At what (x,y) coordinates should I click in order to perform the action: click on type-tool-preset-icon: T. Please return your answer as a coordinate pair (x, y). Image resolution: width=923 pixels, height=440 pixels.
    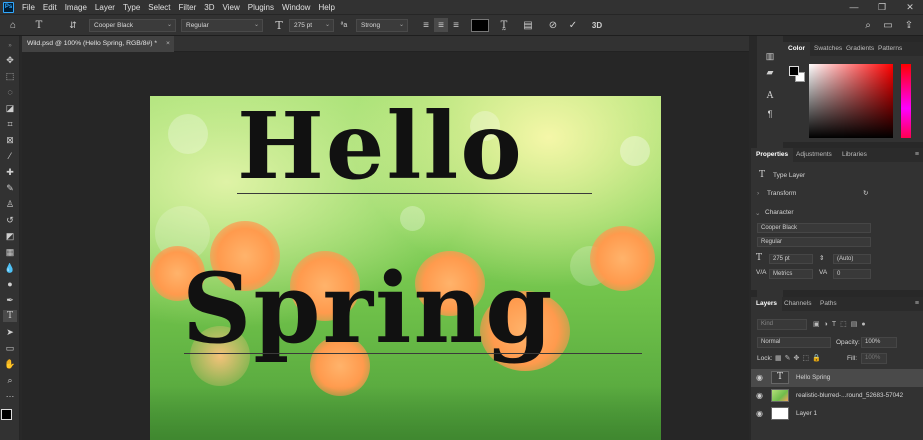
    Looking at the image, I should click on (39, 25).